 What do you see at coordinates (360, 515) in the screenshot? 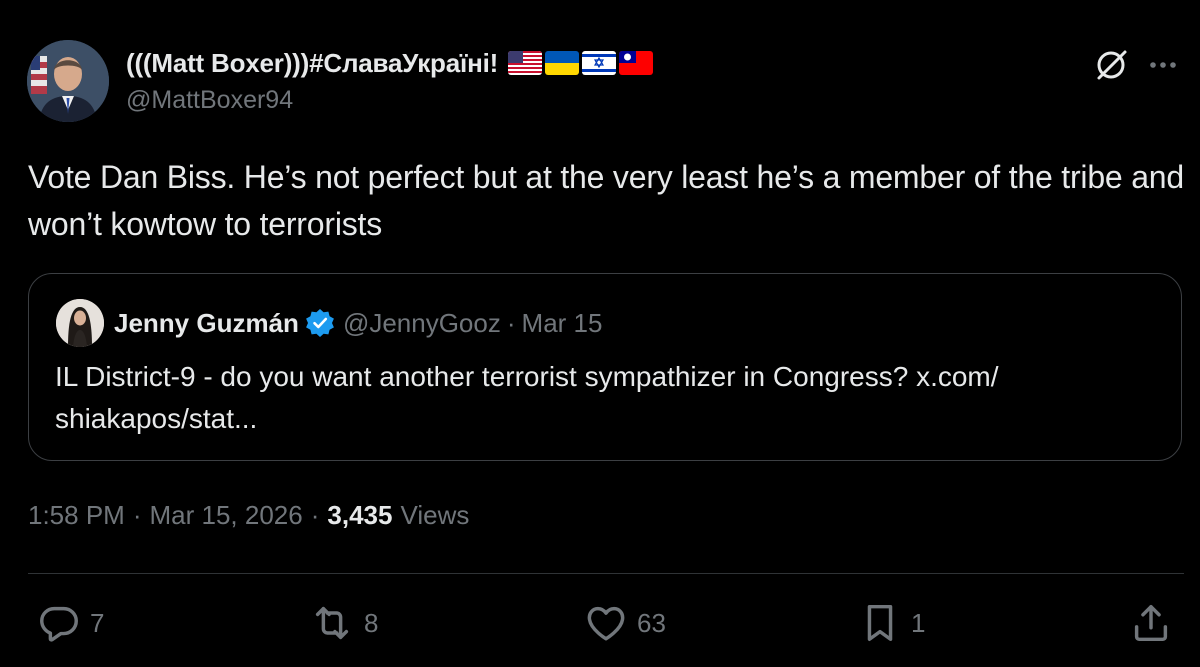
I see `views-count: 3,435` at bounding box center [360, 515].